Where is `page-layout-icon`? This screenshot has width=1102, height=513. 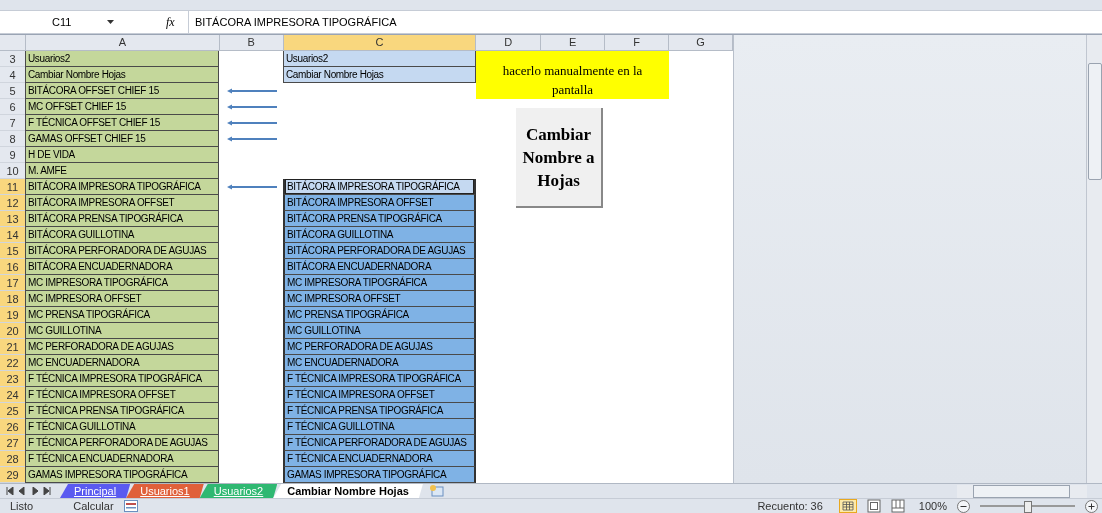 page-layout-icon is located at coordinates (873, 506).